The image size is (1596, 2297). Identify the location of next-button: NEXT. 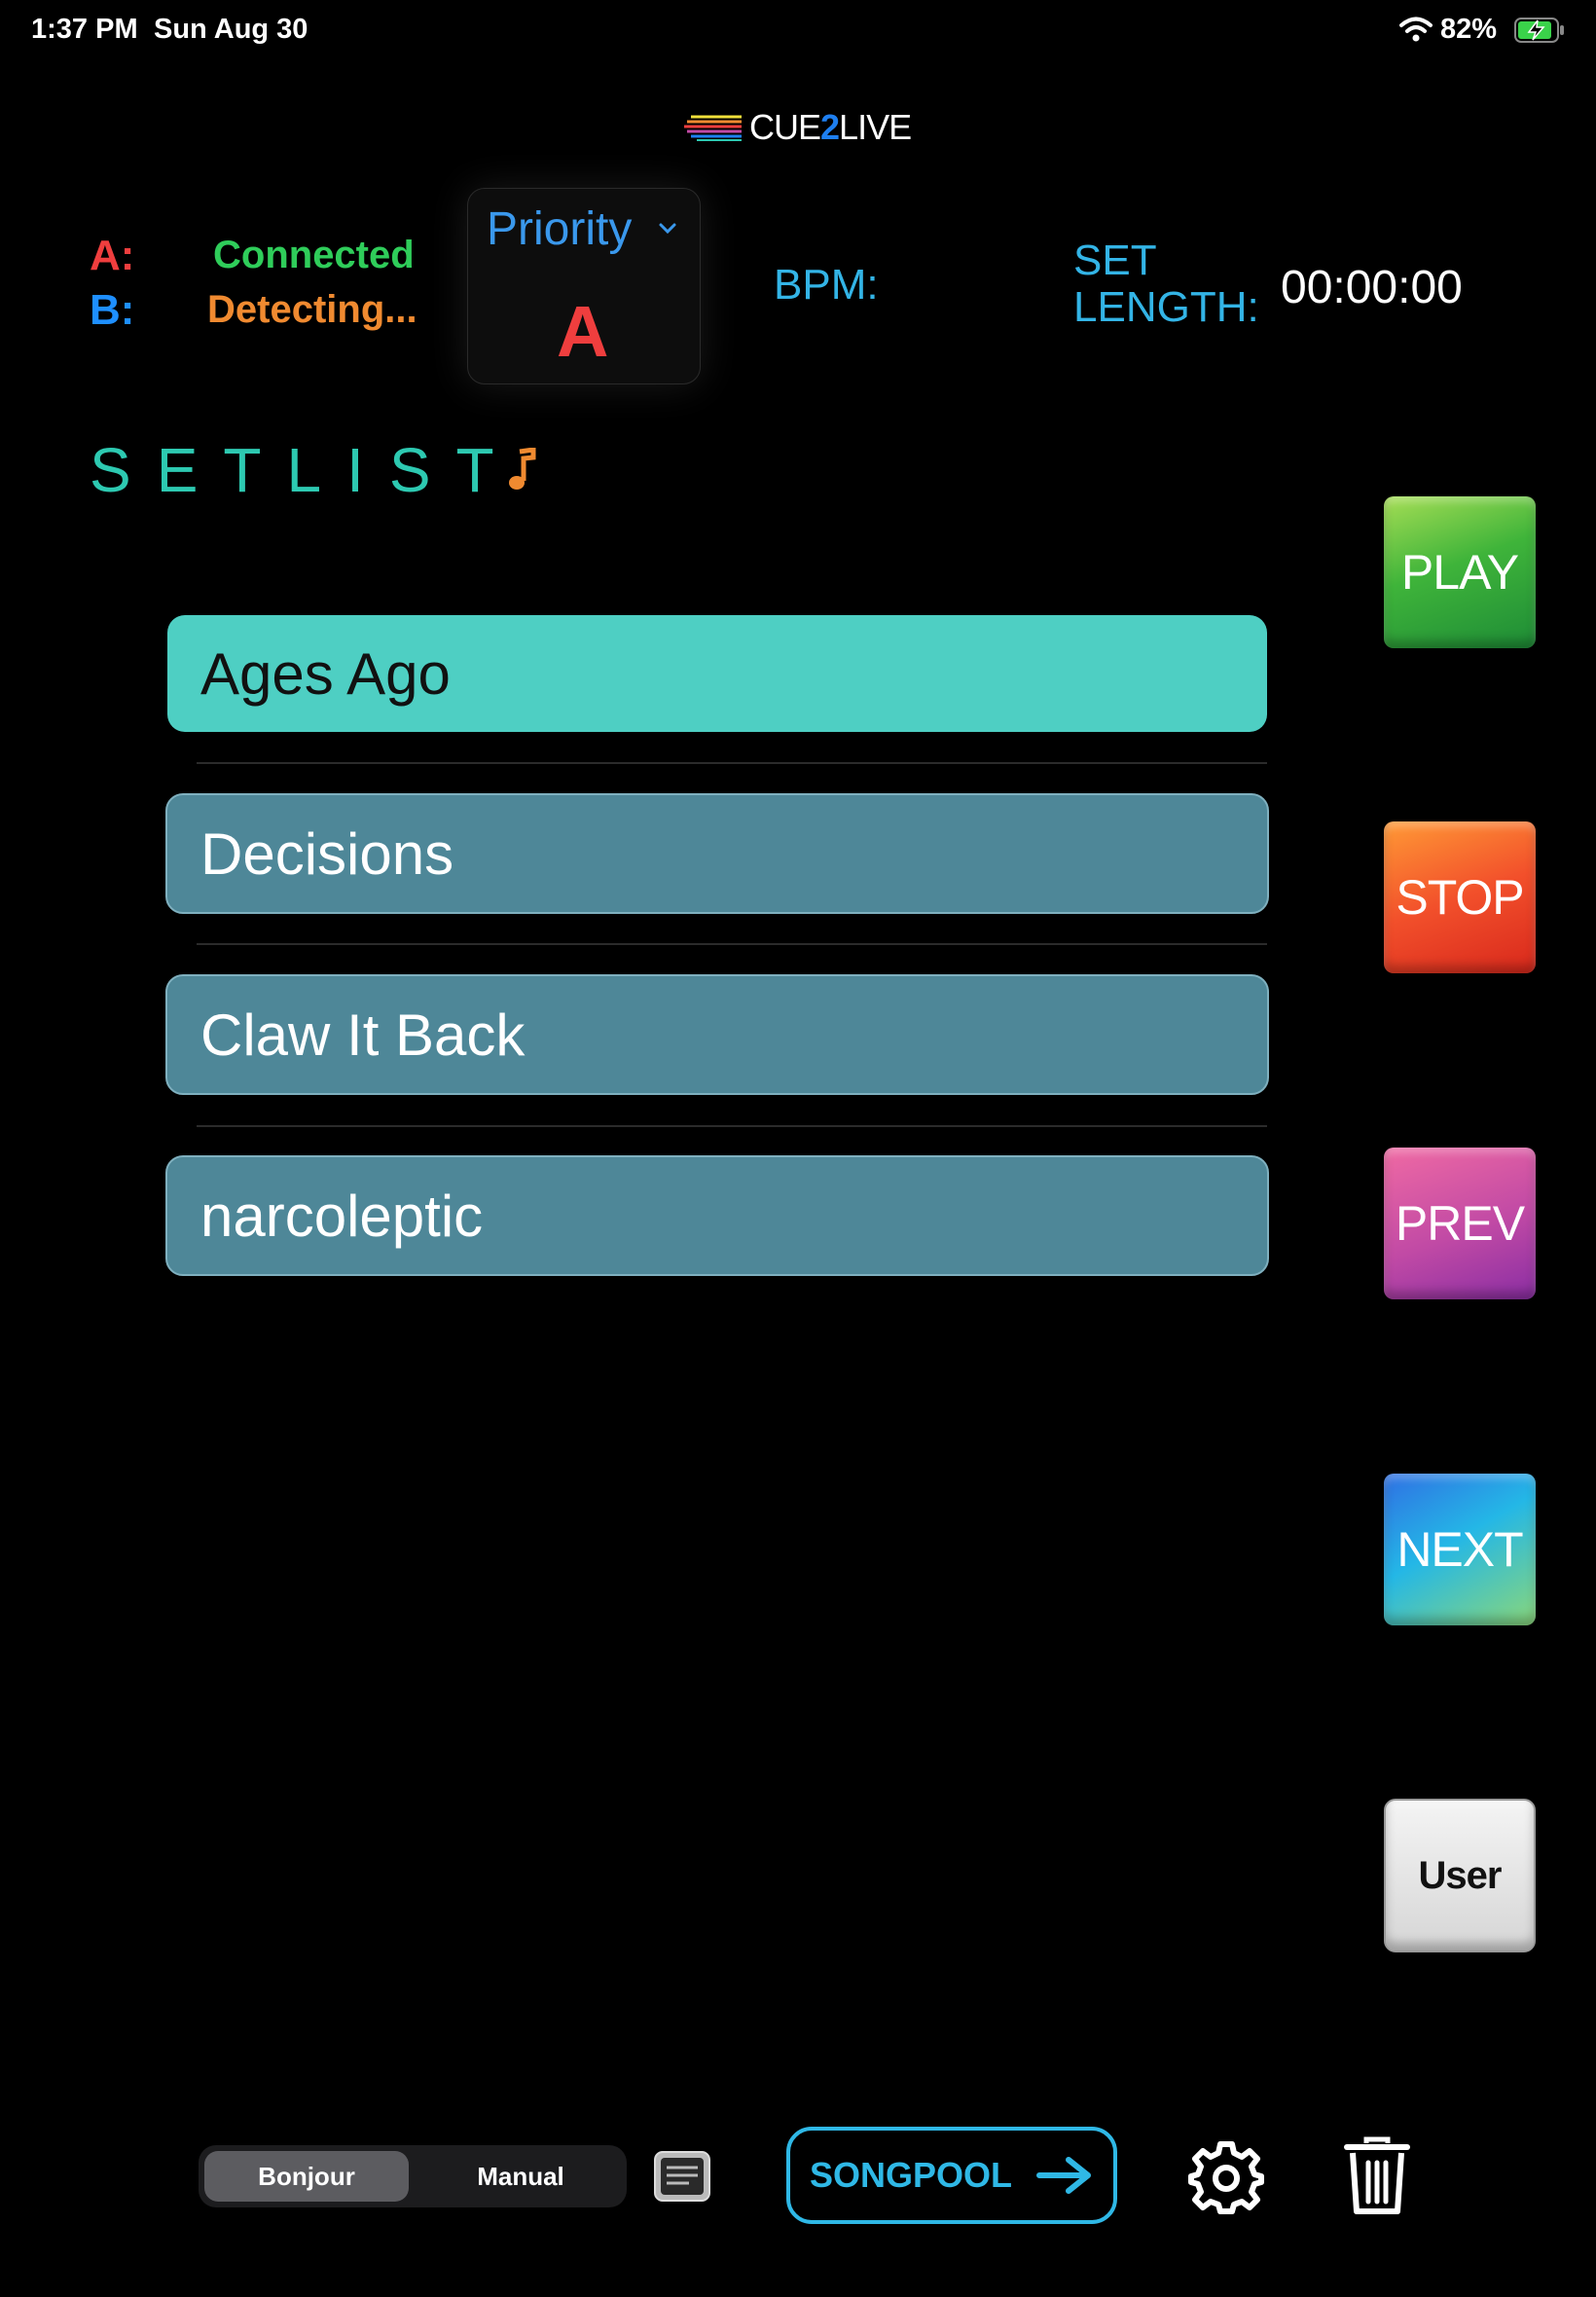
(1460, 1549).